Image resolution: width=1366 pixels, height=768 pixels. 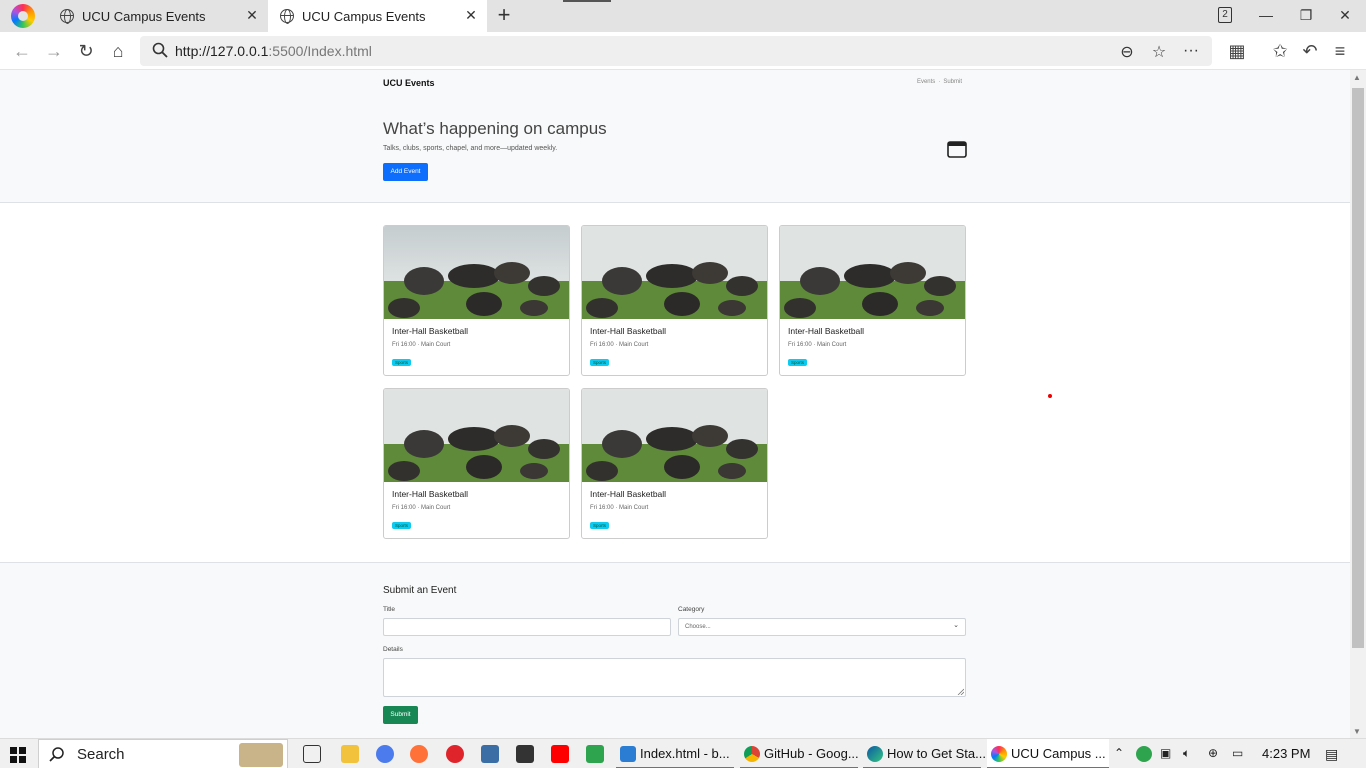 What do you see at coordinates (101, 754) in the screenshot?
I see `taskbar-search-text: Search` at bounding box center [101, 754].